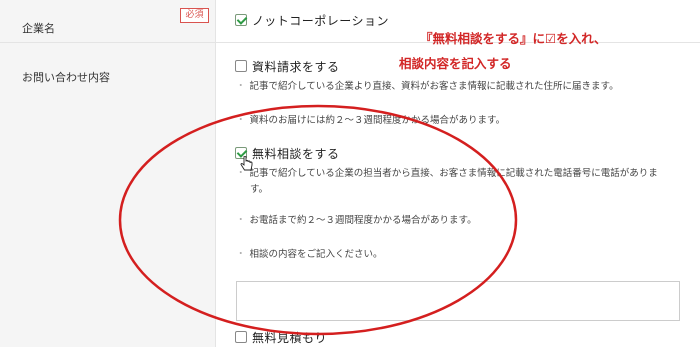  Describe the element at coordinates (241, 66) in the screenshot. I see `document-request-checkbox` at that location.